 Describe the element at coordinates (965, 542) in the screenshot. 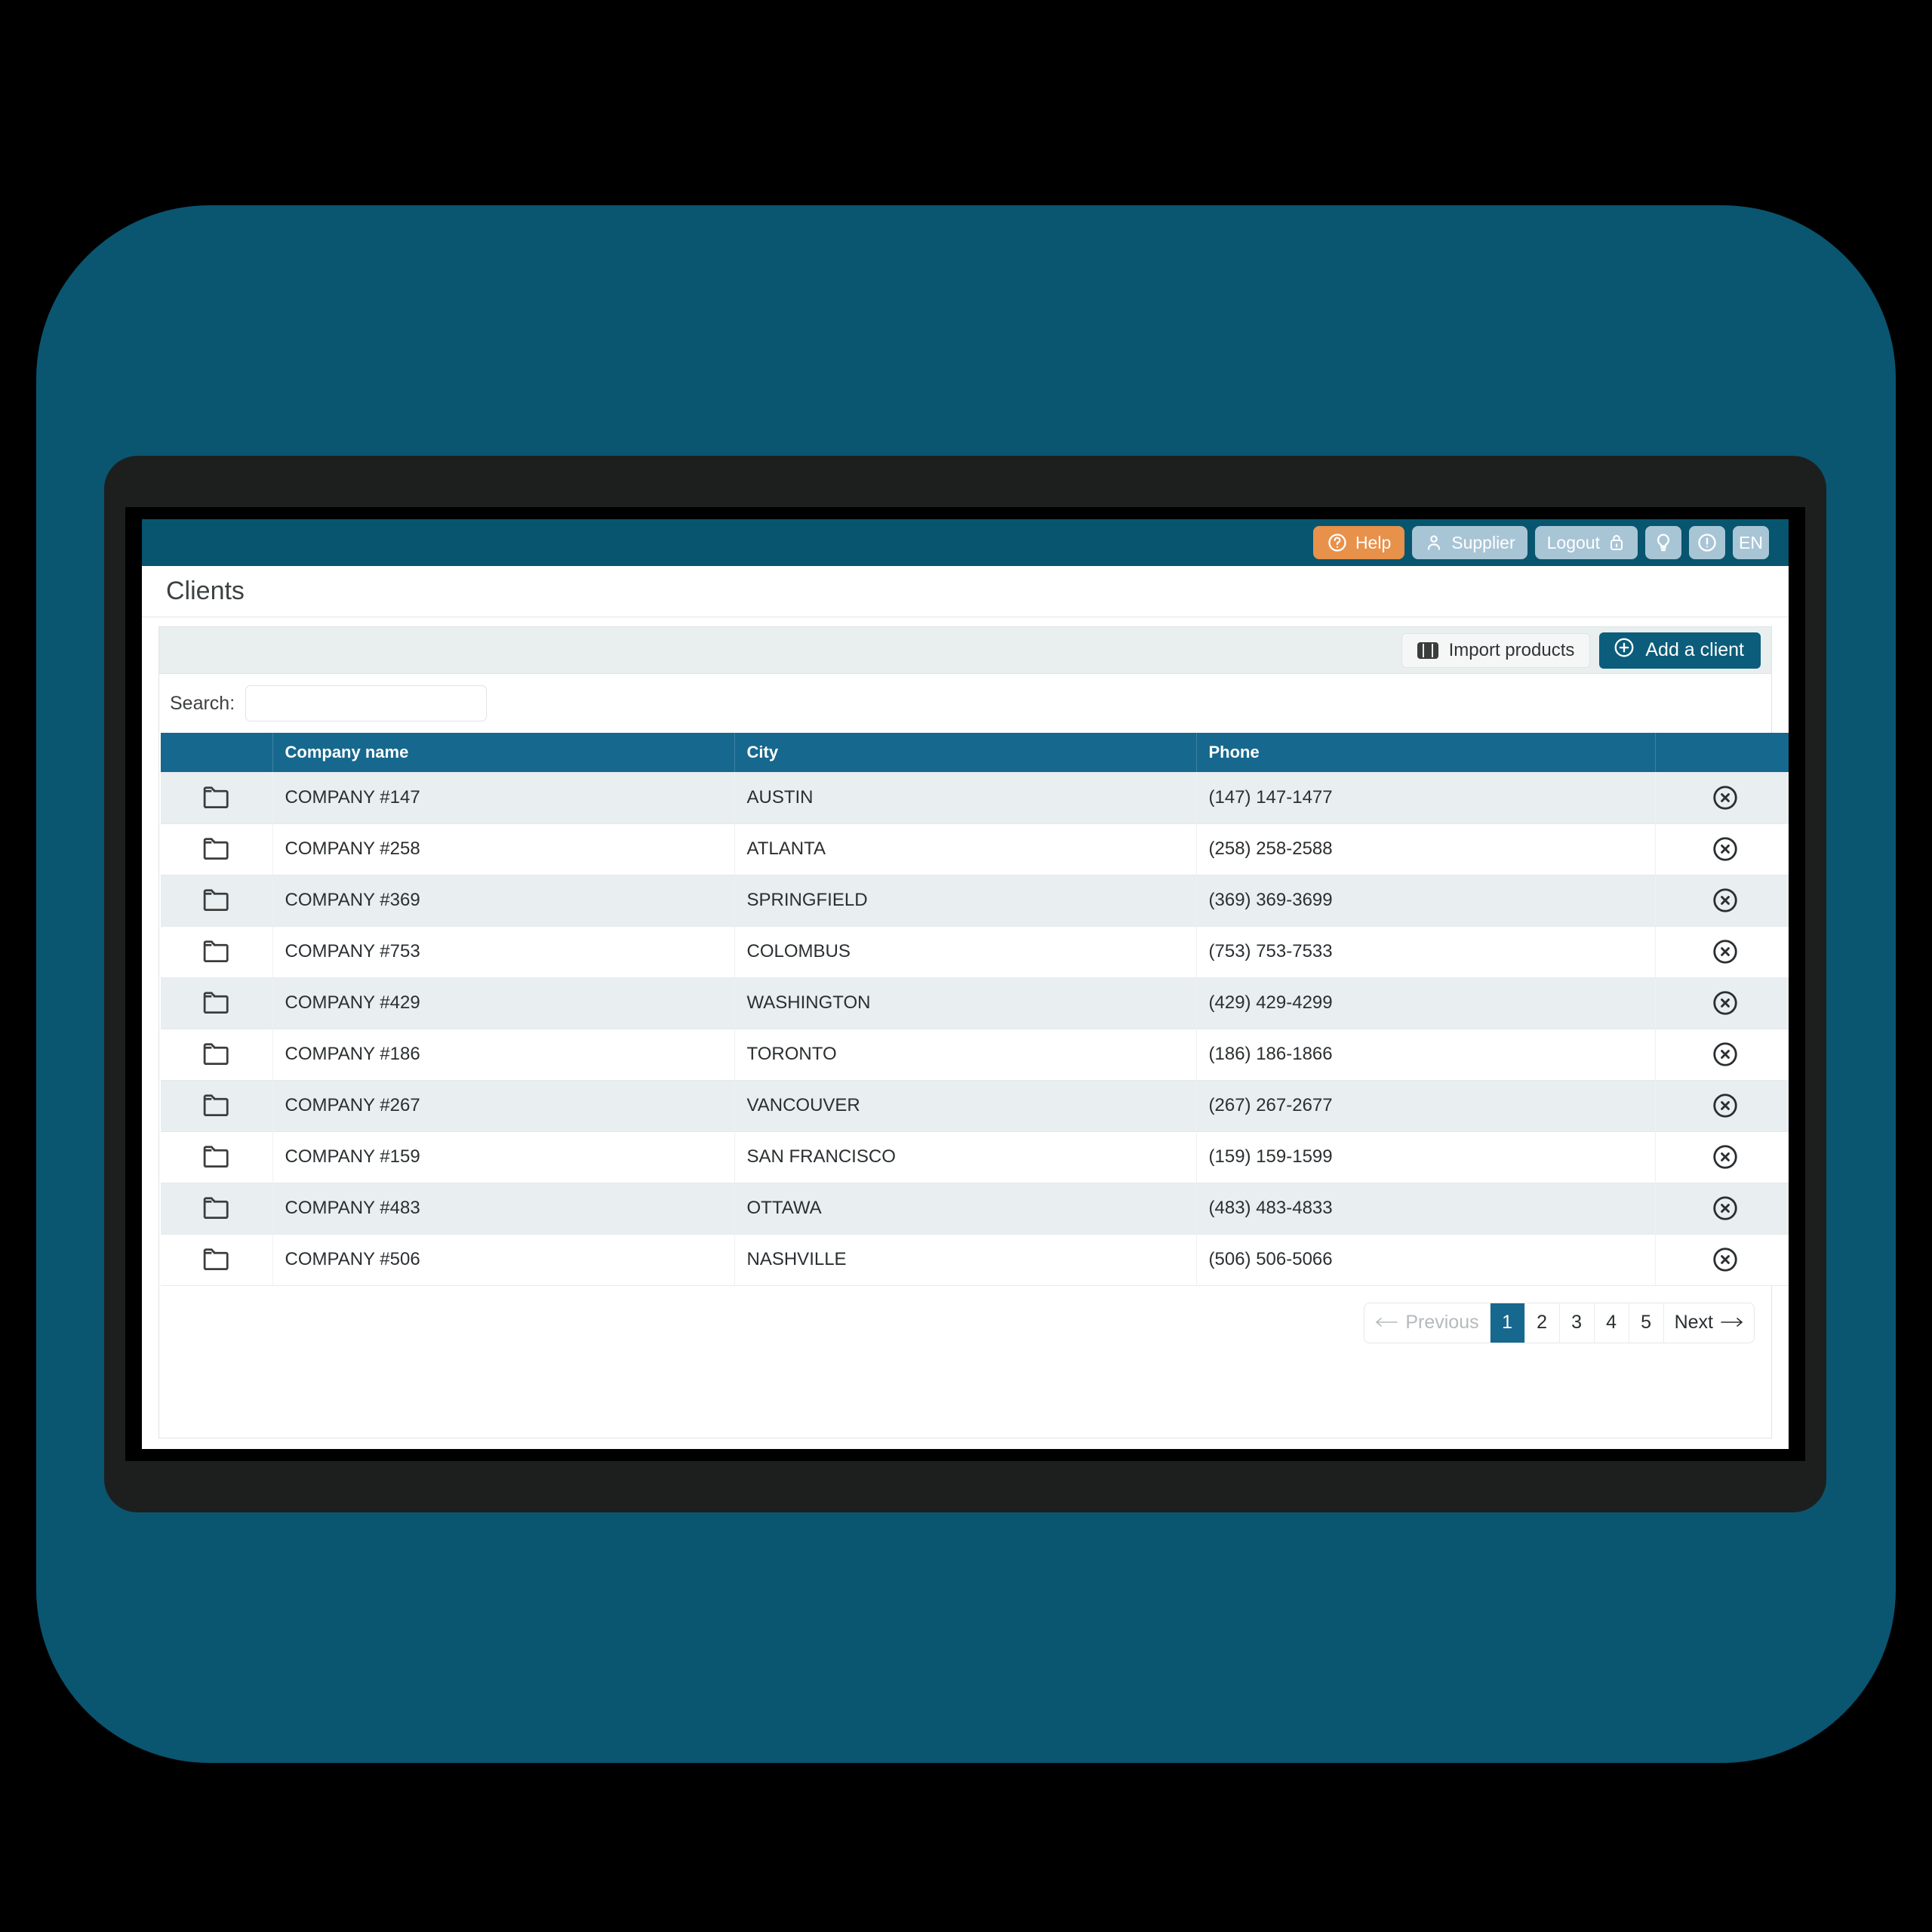

I see `app-top-bar: Help Supplier Logout EN` at that location.